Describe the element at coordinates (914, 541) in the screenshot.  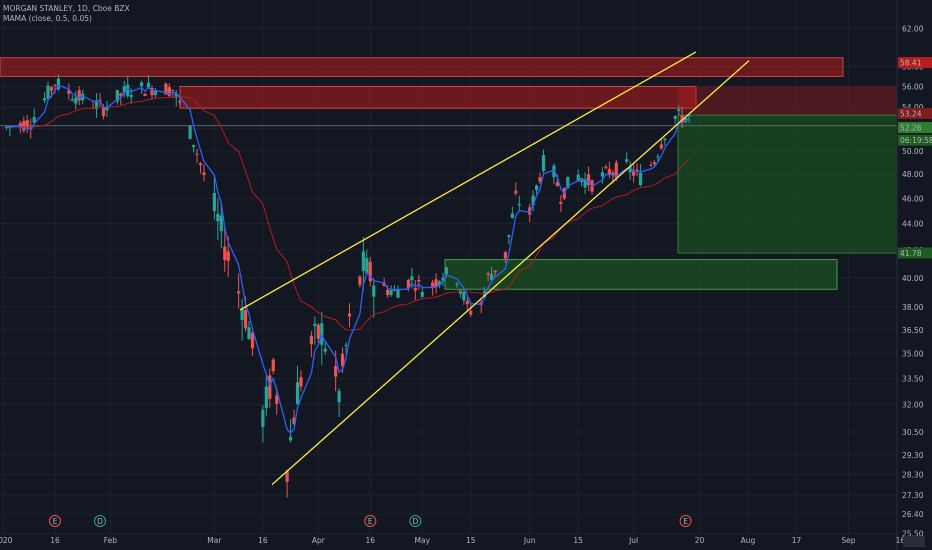
I see `tradingview-logo` at that location.